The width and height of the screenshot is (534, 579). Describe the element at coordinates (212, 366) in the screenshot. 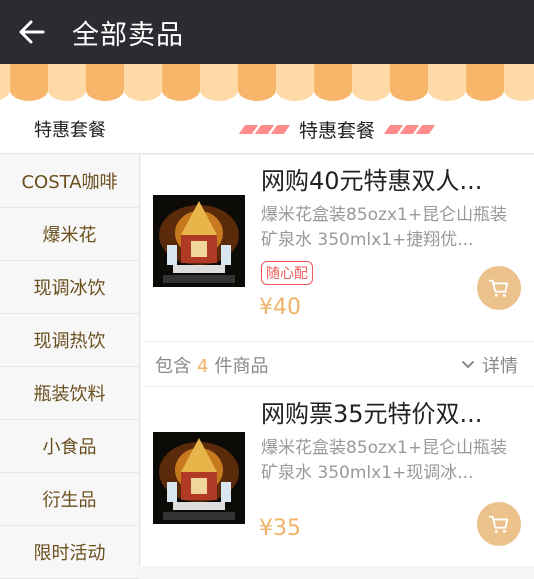

I see `package-item-count: 包含 4 件商品` at that location.